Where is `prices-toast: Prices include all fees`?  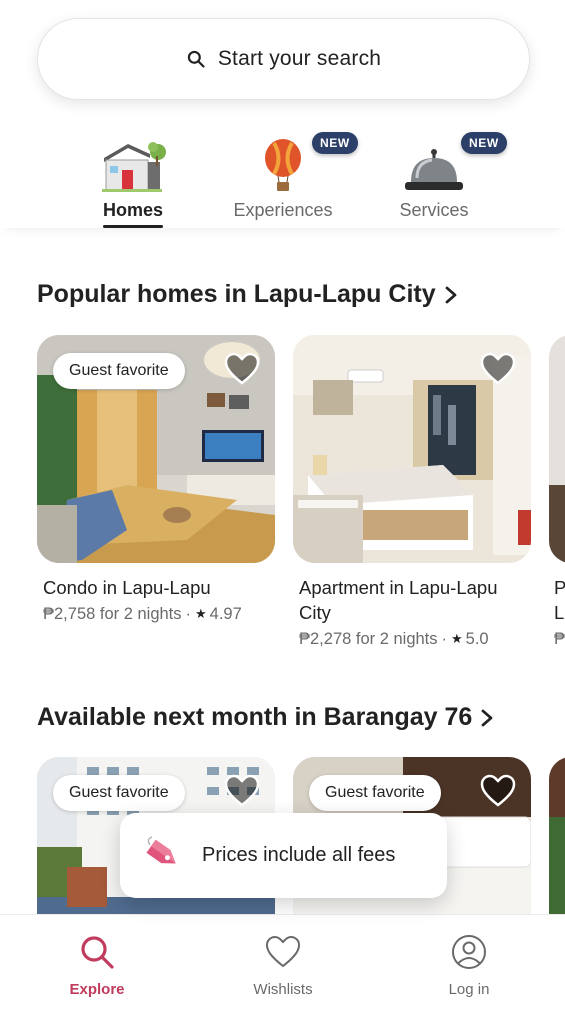
prices-toast: Prices include all fees is located at coordinates (283, 855).